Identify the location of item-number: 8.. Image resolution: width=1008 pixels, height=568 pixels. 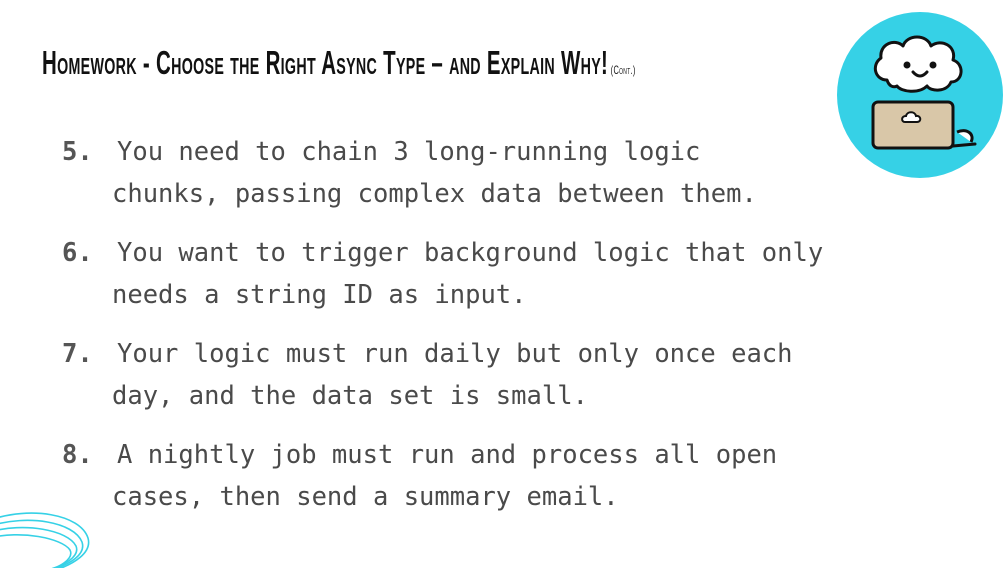
(77, 455).